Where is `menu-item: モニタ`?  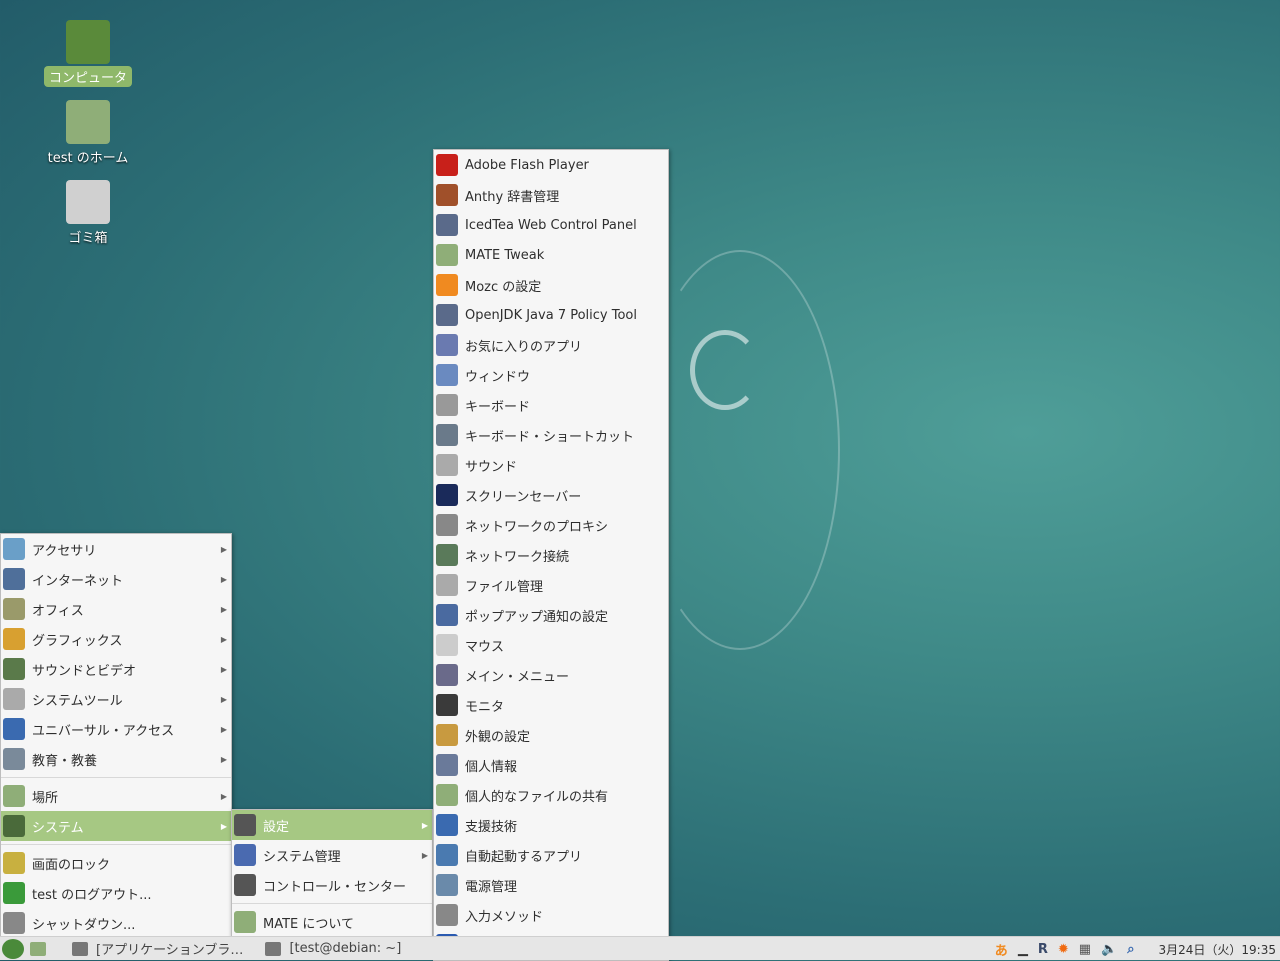
menu-item: モニタ is located at coordinates (551, 705).